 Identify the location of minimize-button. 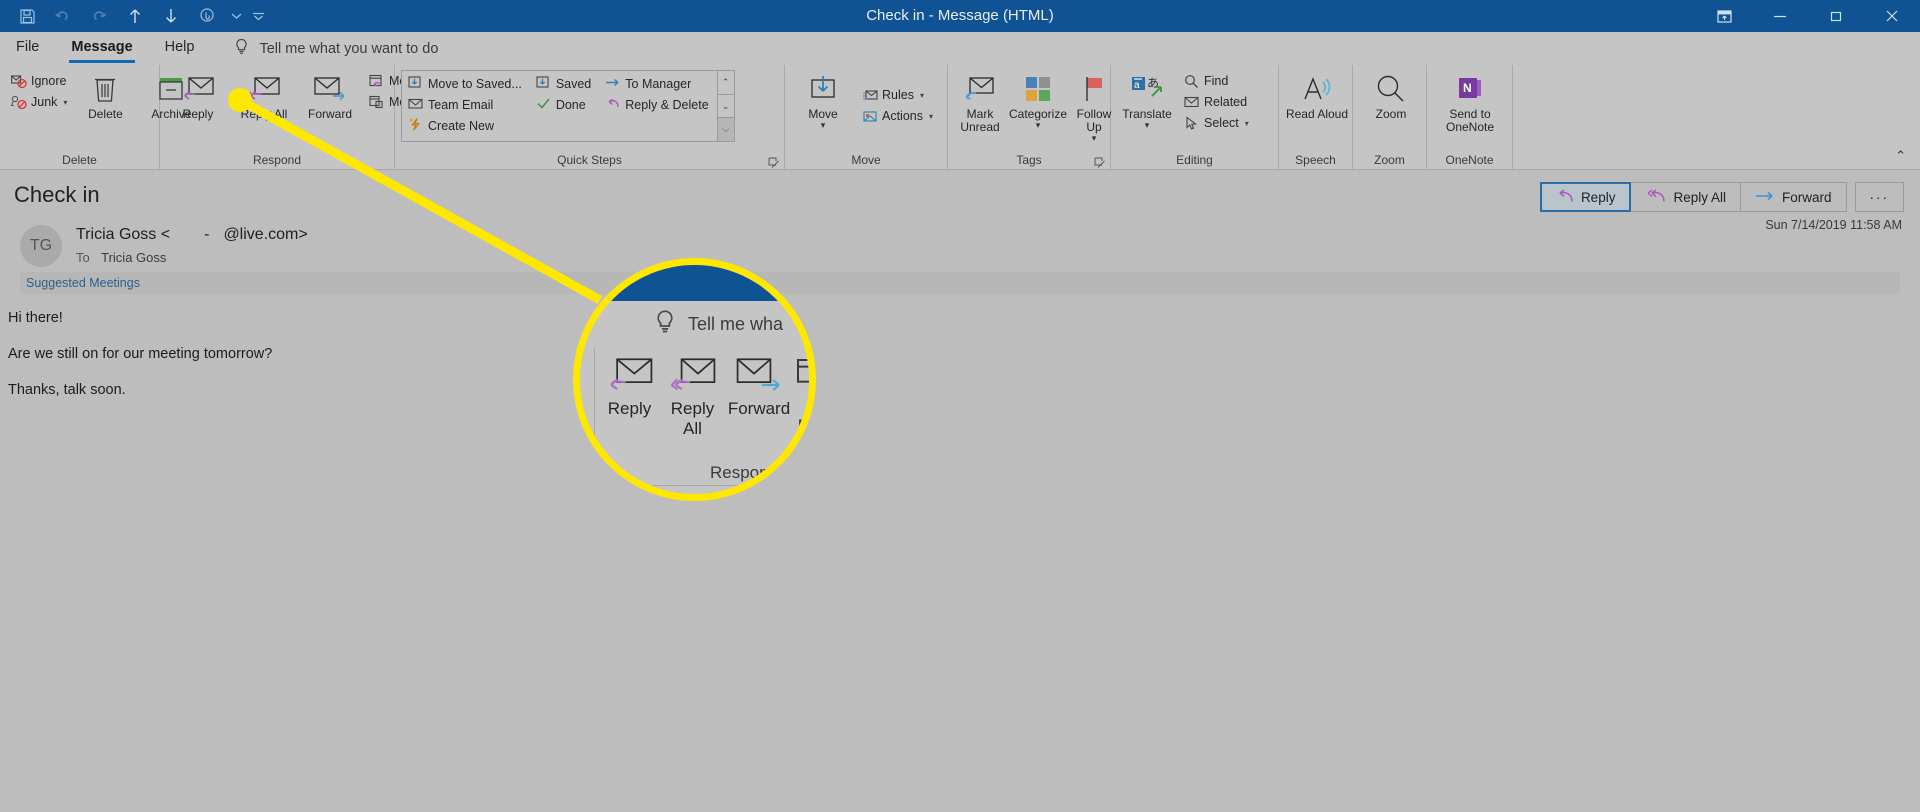
(1780, 16).